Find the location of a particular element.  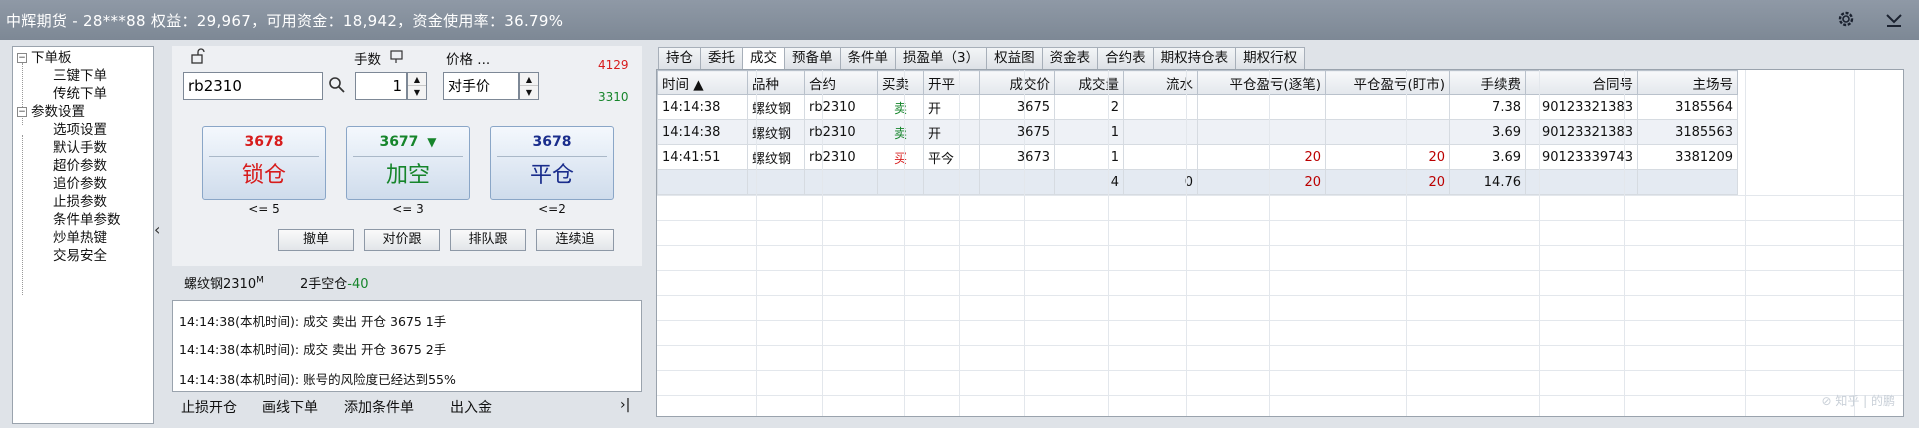

tab-10: 期权行权 is located at coordinates (1270, 58).